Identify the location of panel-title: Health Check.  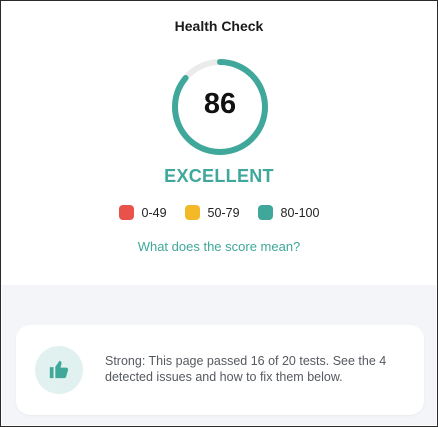
(219, 26).